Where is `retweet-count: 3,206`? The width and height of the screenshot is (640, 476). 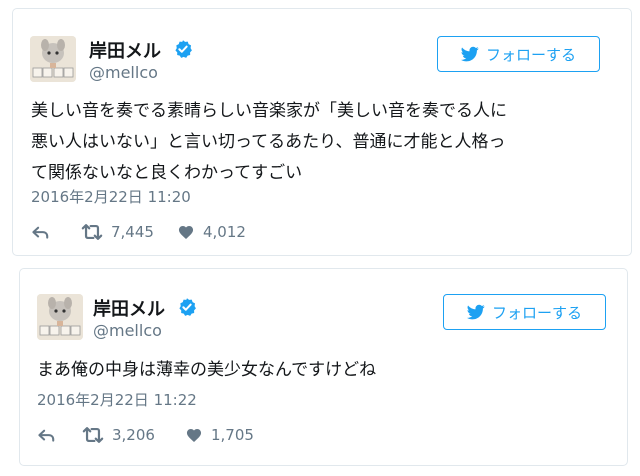 retweet-count: 3,206 is located at coordinates (133, 435).